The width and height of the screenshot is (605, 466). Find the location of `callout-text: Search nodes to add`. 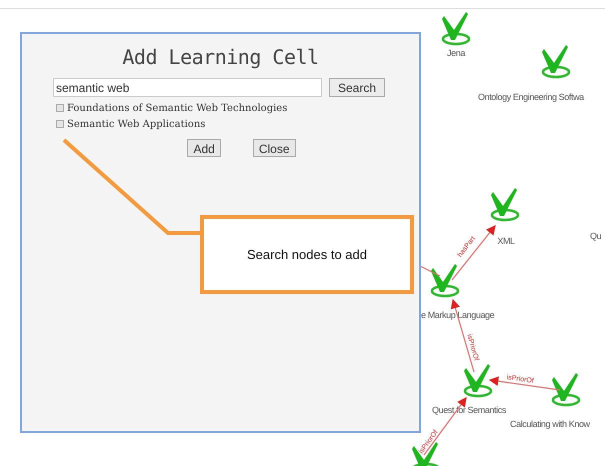

callout-text: Search nodes to add is located at coordinates (307, 255).